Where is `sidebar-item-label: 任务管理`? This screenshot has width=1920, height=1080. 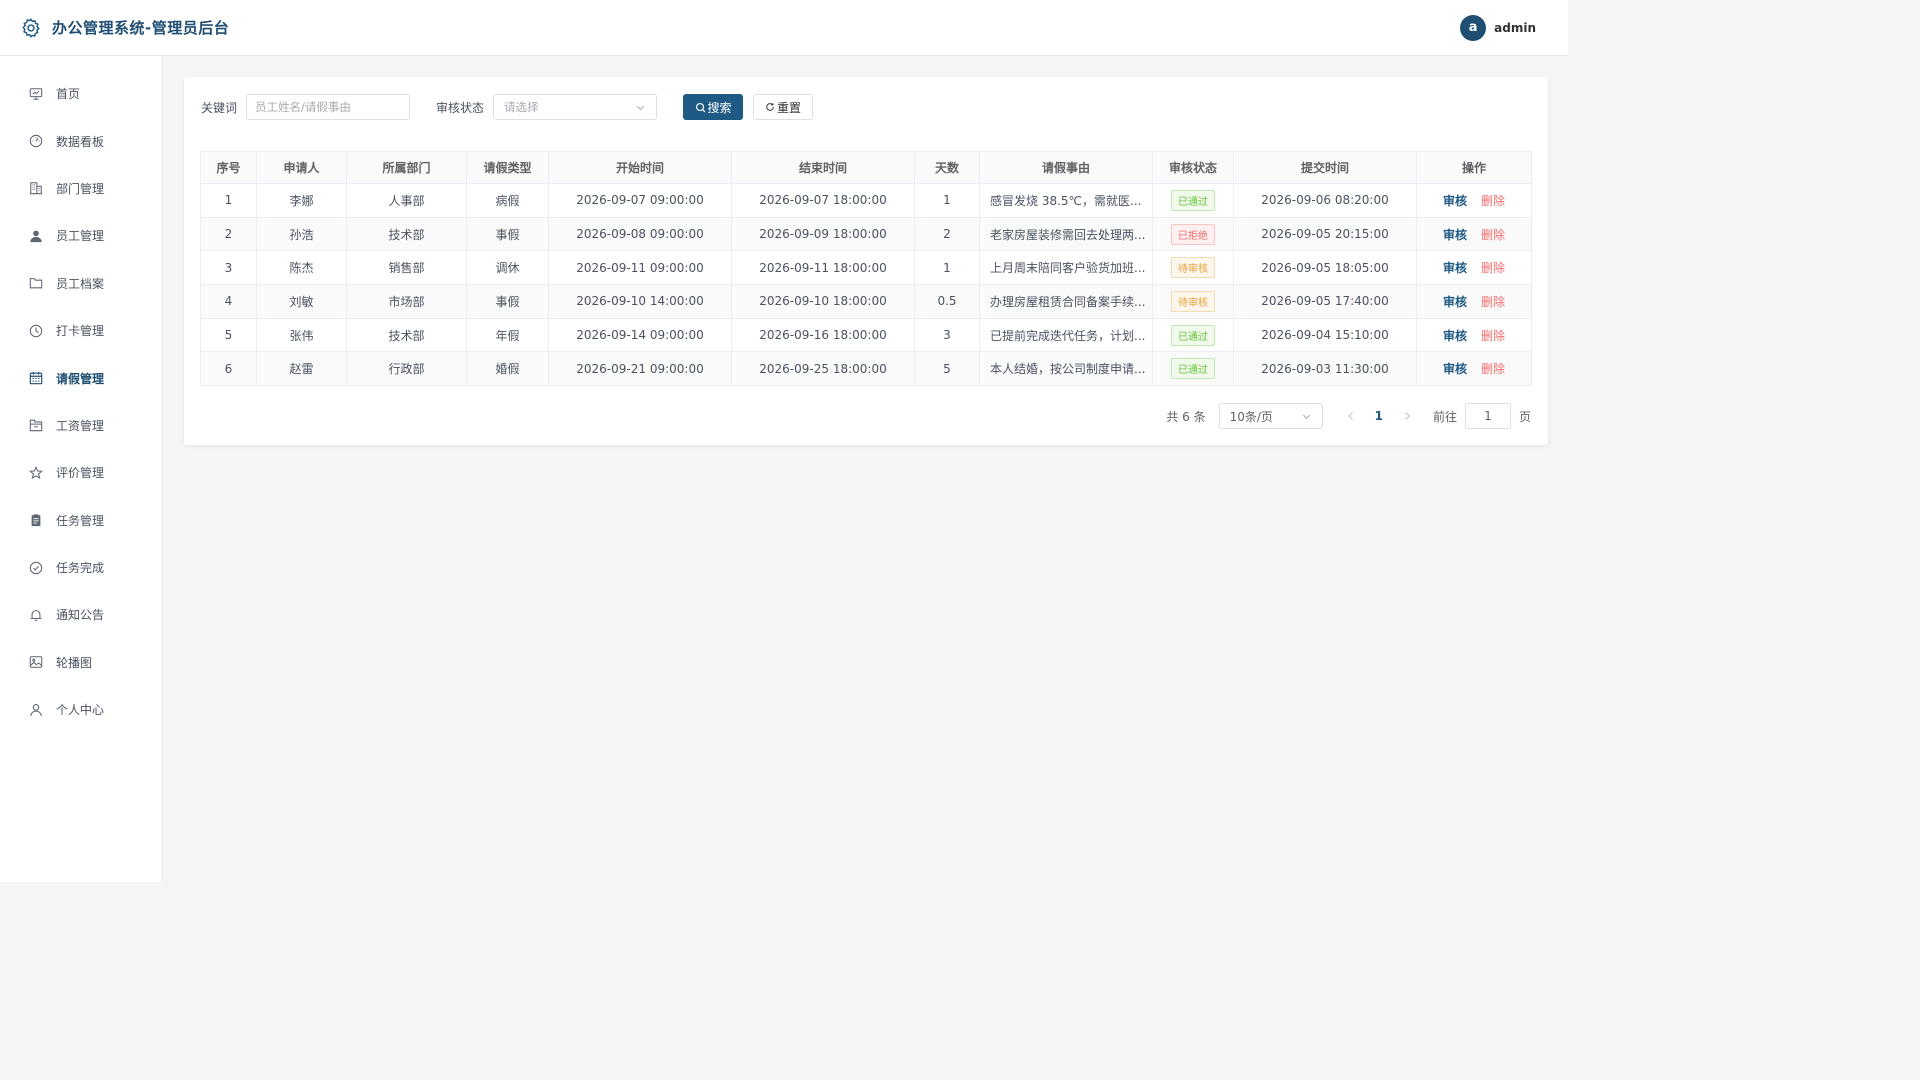
sidebar-item-label: 任务管理 is located at coordinates (80, 520).